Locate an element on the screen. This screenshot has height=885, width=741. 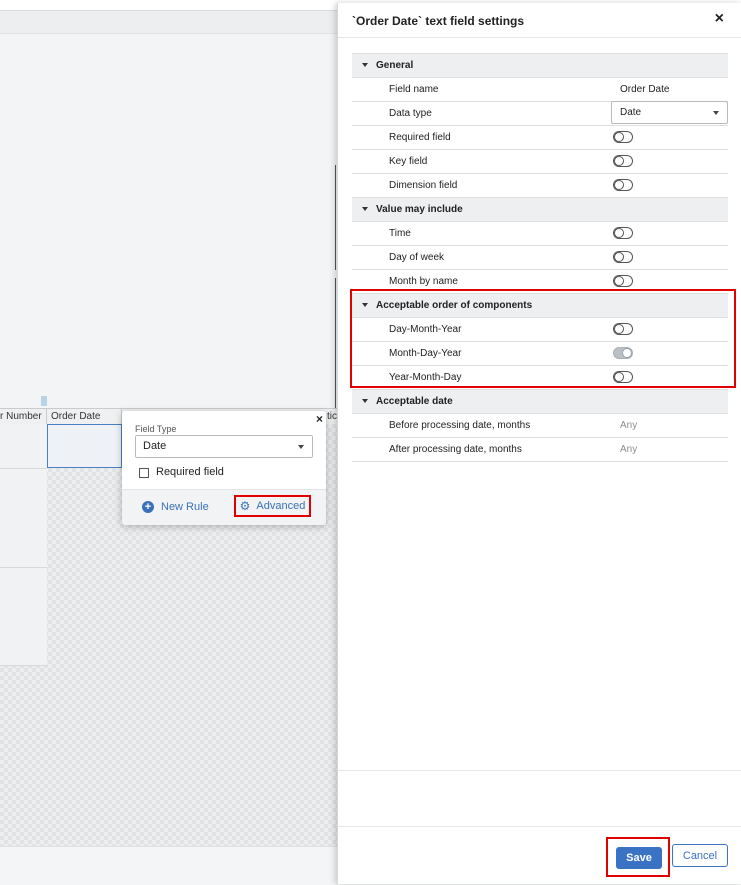
panel-title: `Order Date` text field settings is located at coordinates (438, 21).